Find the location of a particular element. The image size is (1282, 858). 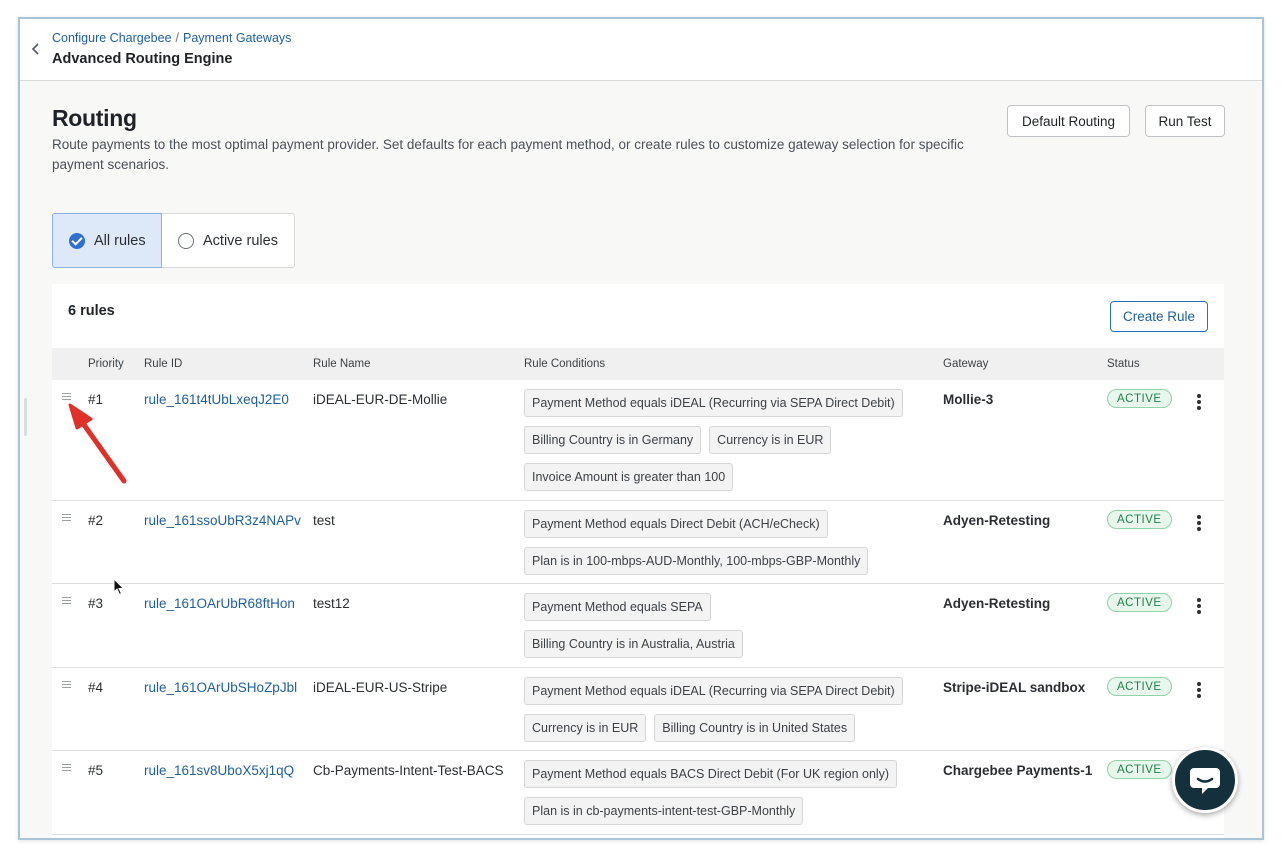

rules-count: 6 rules is located at coordinates (91, 311).